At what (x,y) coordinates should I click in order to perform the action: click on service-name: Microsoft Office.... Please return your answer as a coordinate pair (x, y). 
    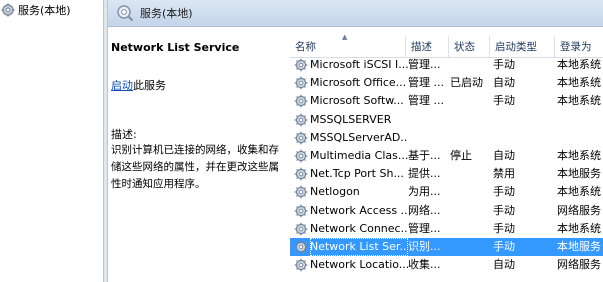
    Looking at the image, I should click on (358, 83).